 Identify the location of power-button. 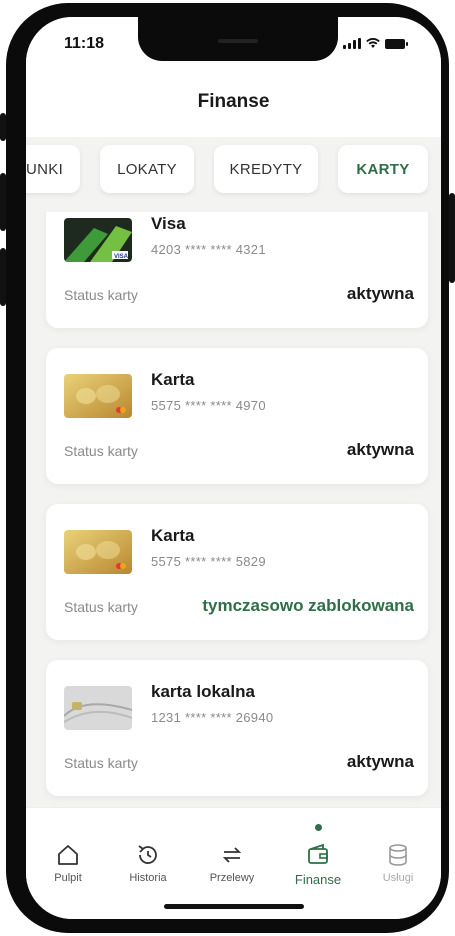
(452, 238).